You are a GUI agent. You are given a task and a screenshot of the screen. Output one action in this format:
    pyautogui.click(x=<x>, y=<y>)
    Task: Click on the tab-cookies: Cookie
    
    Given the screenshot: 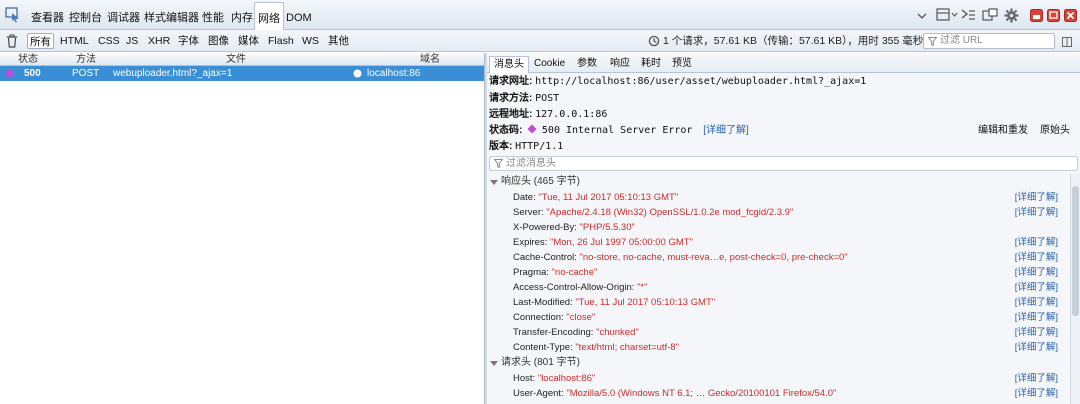 What is the action you would take?
    pyautogui.click(x=549, y=64)
    